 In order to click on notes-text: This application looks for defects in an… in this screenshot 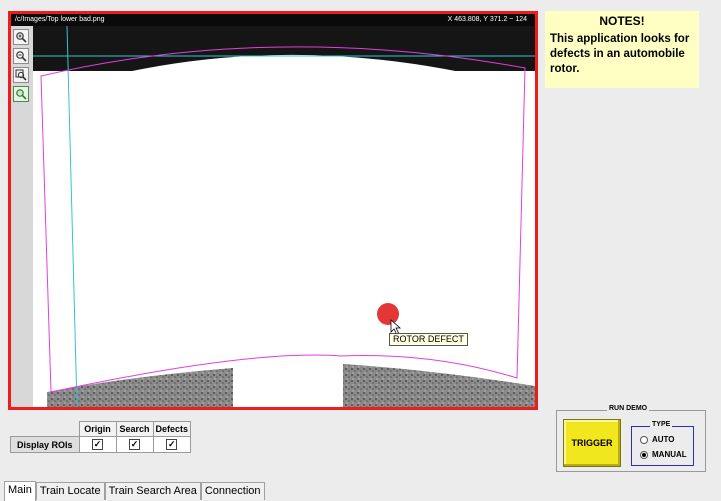, I will do `click(620, 54)`.